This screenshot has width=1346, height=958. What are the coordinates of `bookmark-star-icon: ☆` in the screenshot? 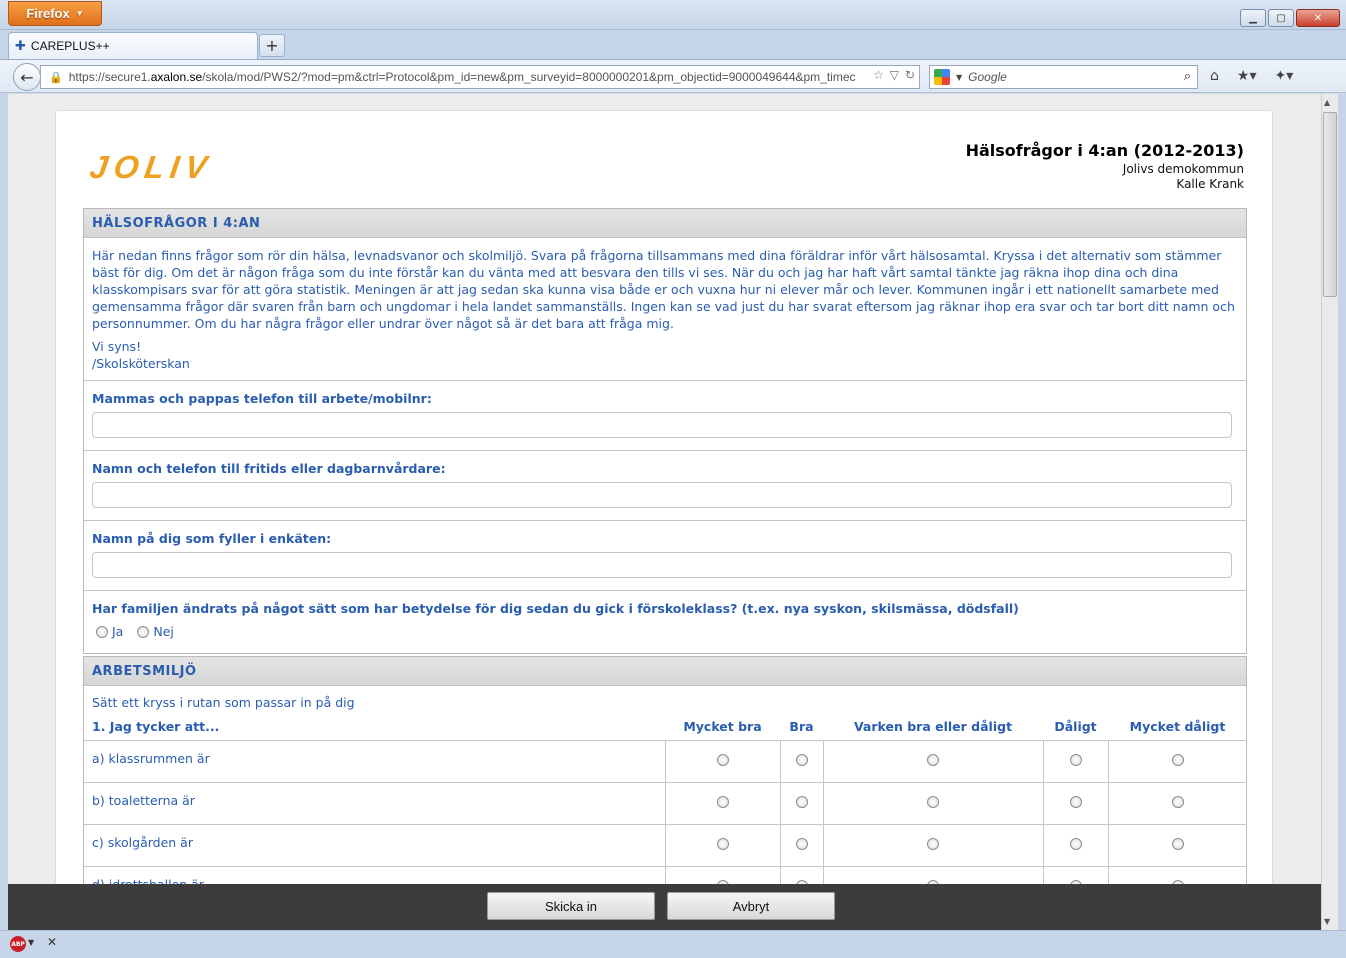 It's located at (878, 75).